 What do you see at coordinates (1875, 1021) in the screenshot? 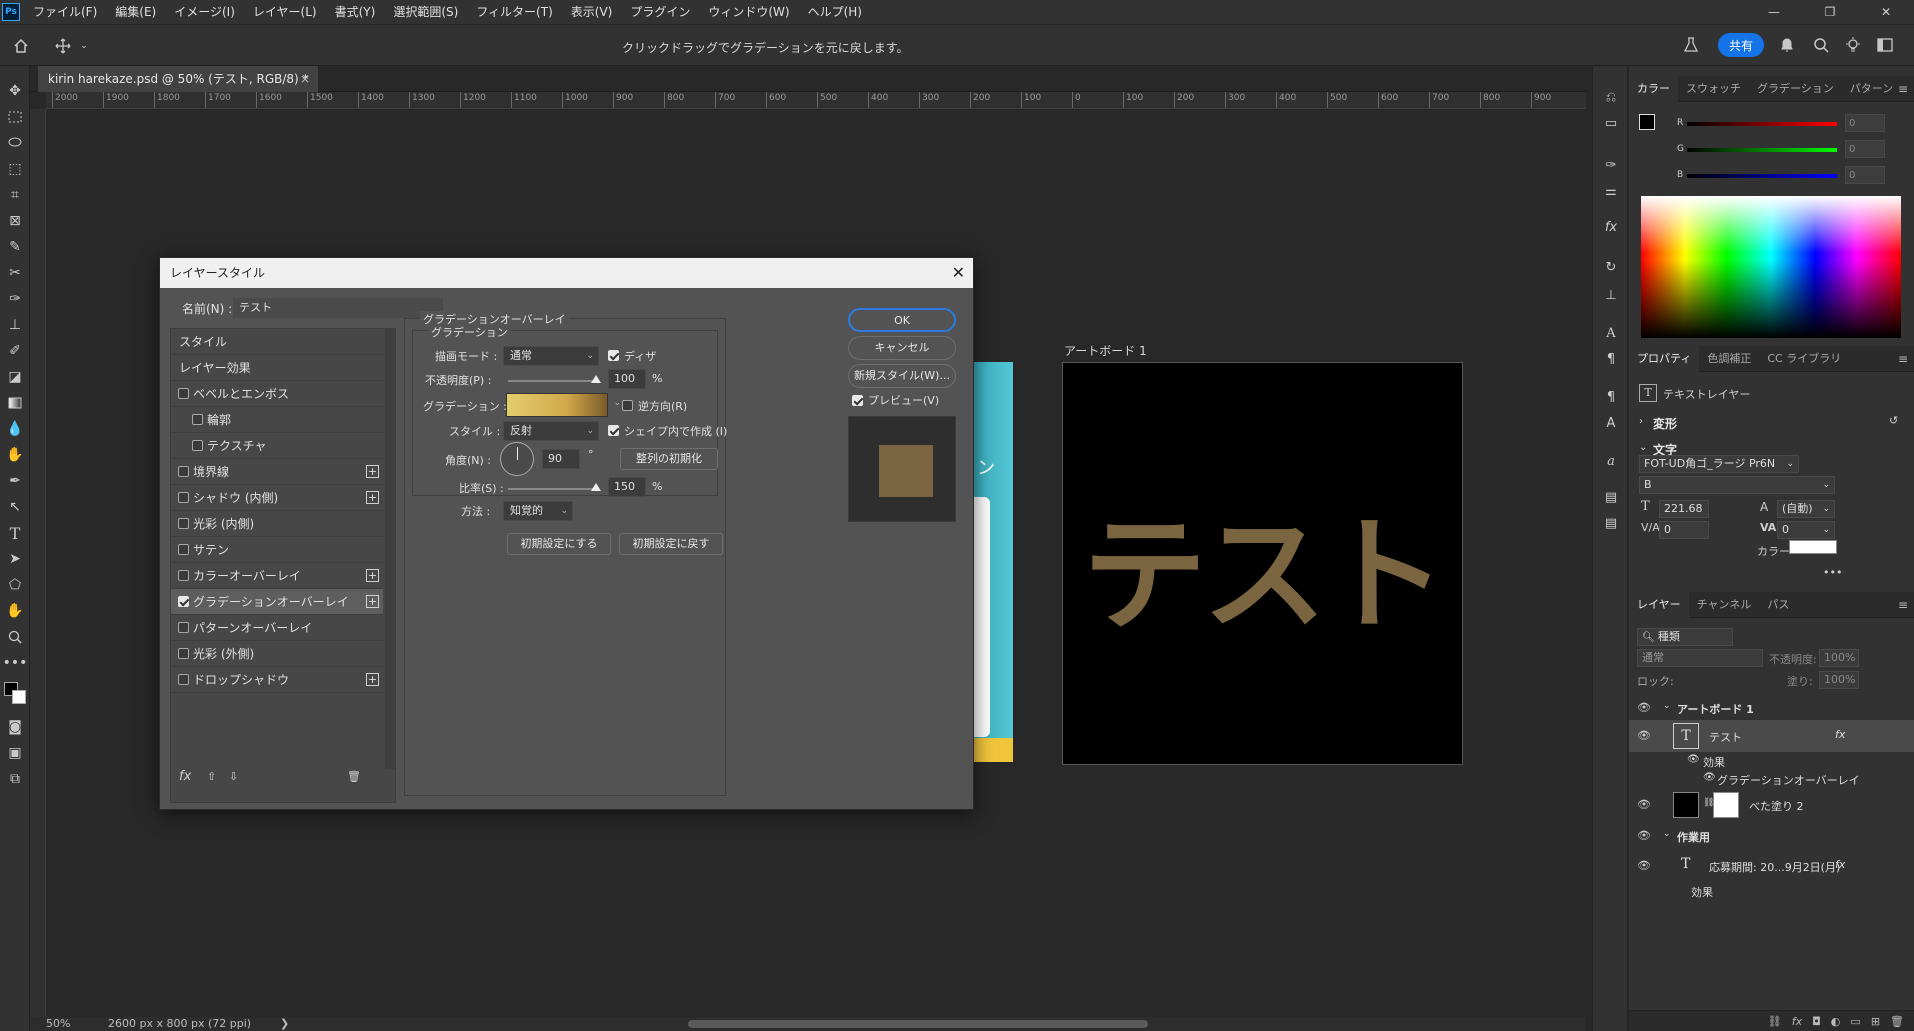
I see `new-layer-icon: ⊞` at bounding box center [1875, 1021].